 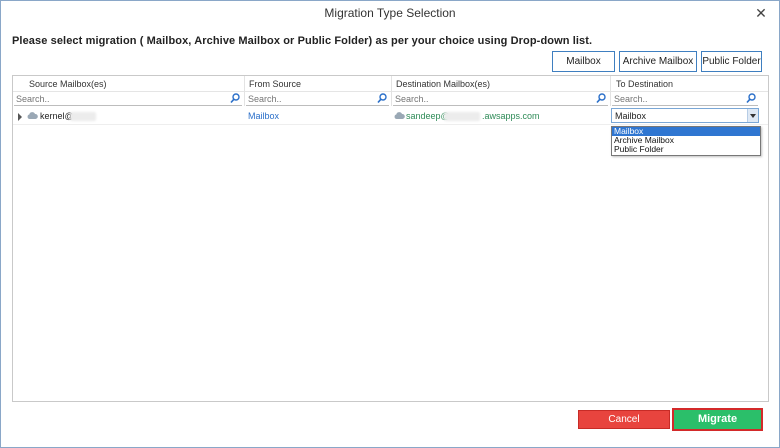 What do you see at coordinates (717, 419) in the screenshot?
I see `migrate-button: Migrate` at bounding box center [717, 419].